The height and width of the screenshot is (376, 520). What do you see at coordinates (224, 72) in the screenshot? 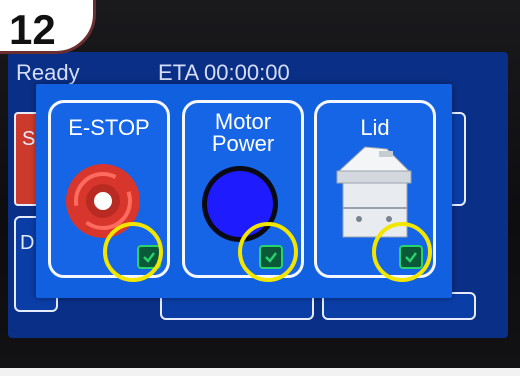
I see `status-eta: ETA 00:00:00` at bounding box center [224, 72].